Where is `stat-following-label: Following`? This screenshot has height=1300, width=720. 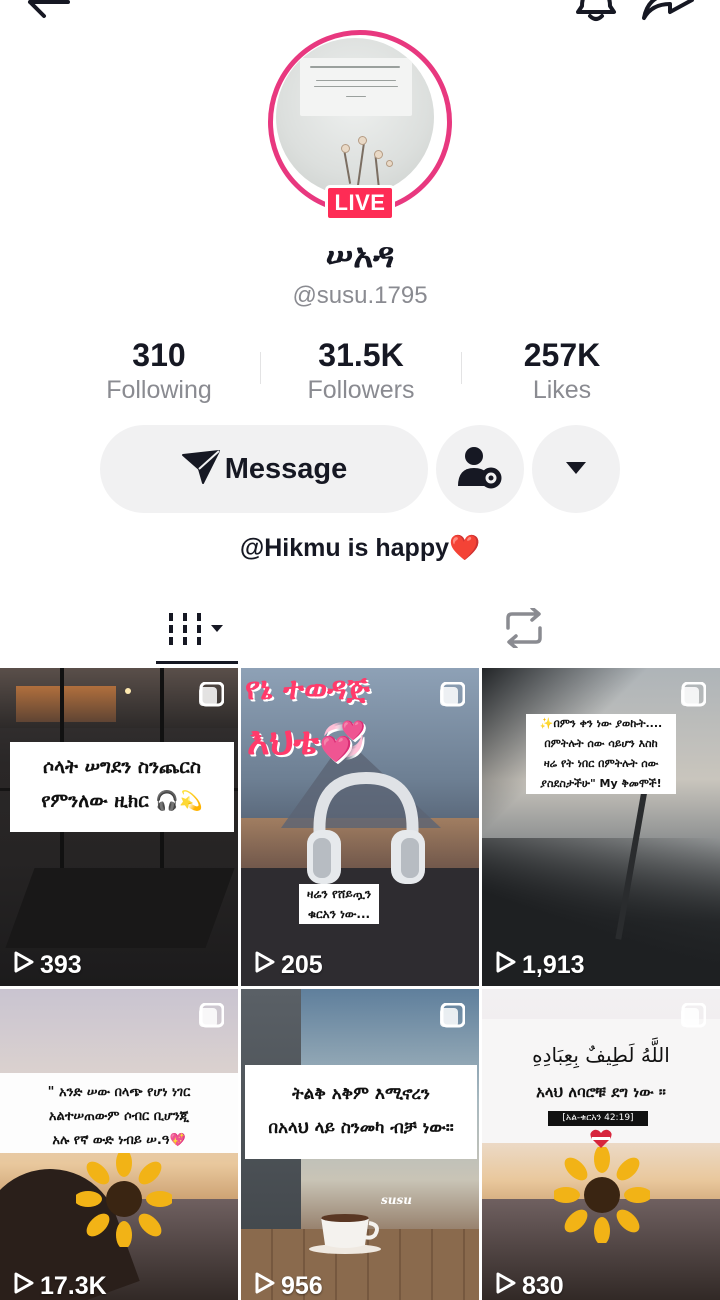 stat-following-label: Following is located at coordinates (159, 390).